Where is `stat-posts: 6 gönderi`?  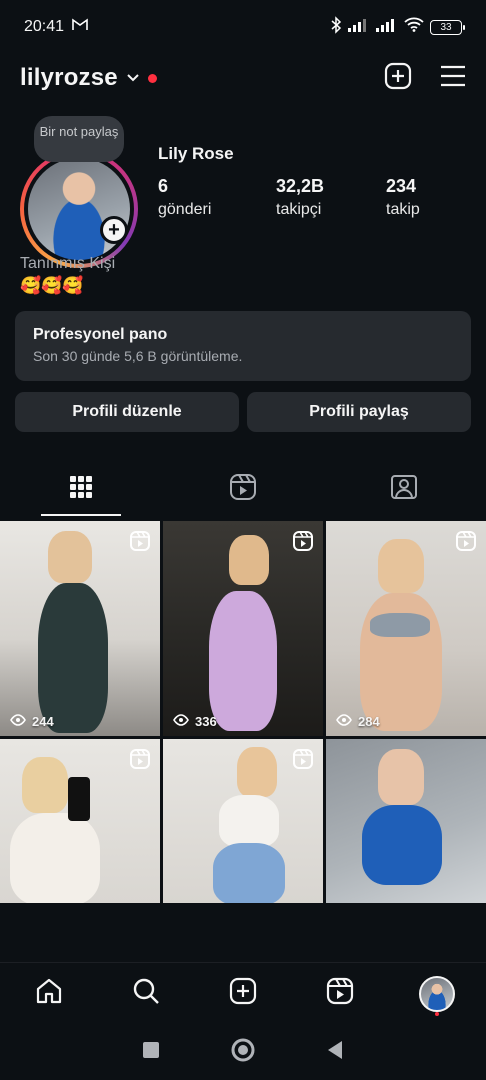 stat-posts: 6 gönderi is located at coordinates (184, 197).